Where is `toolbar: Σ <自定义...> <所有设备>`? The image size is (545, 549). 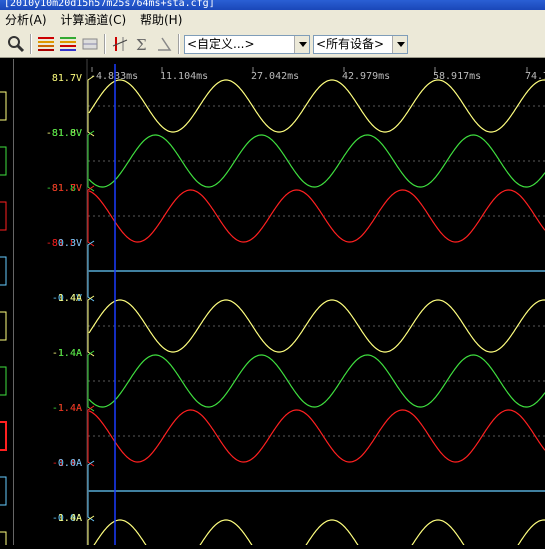
toolbar: Σ <自定义...> <所有设备> is located at coordinates (272, 44).